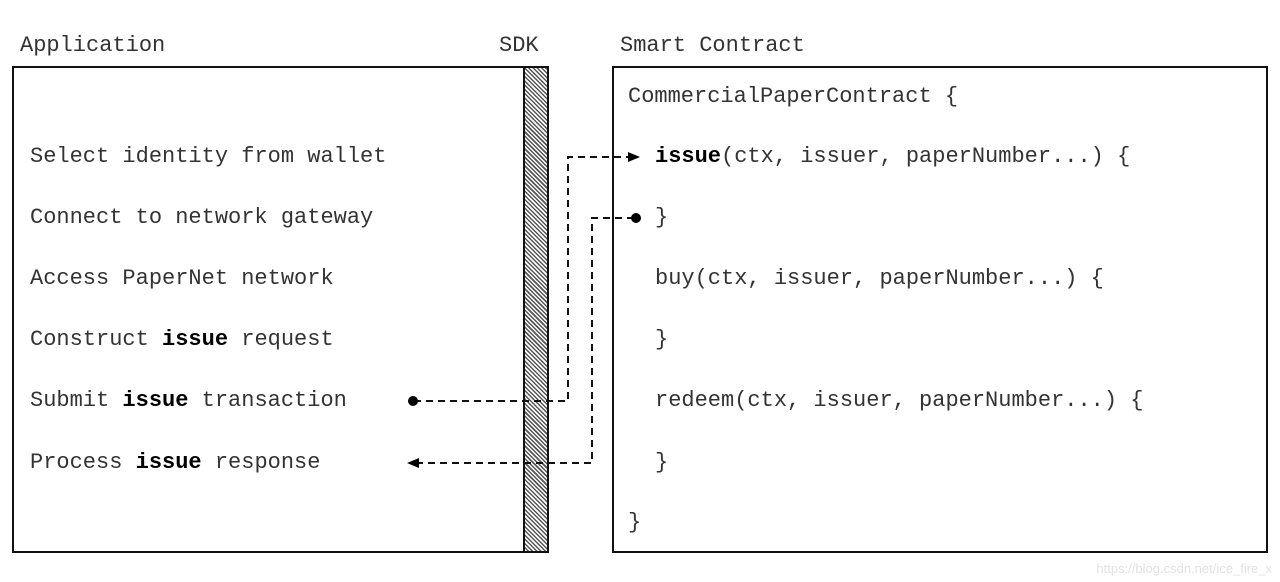 The image size is (1280, 582). What do you see at coordinates (636, 218) in the screenshot?
I see `response-origin-dot` at bounding box center [636, 218].